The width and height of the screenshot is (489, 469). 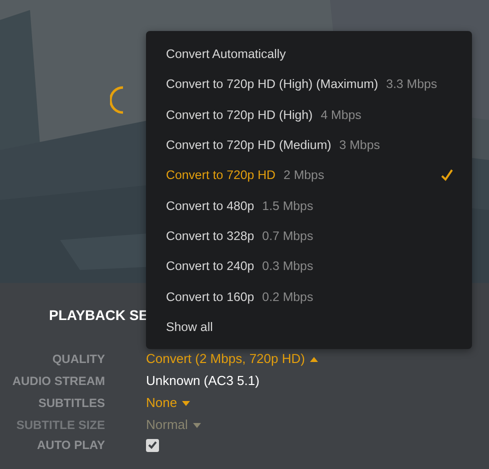 What do you see at coordinates (309, 175) in the screenshot?
I see `menu-item: Convert to 720p HD 2 Mbps` at bounding box center [309, 175].